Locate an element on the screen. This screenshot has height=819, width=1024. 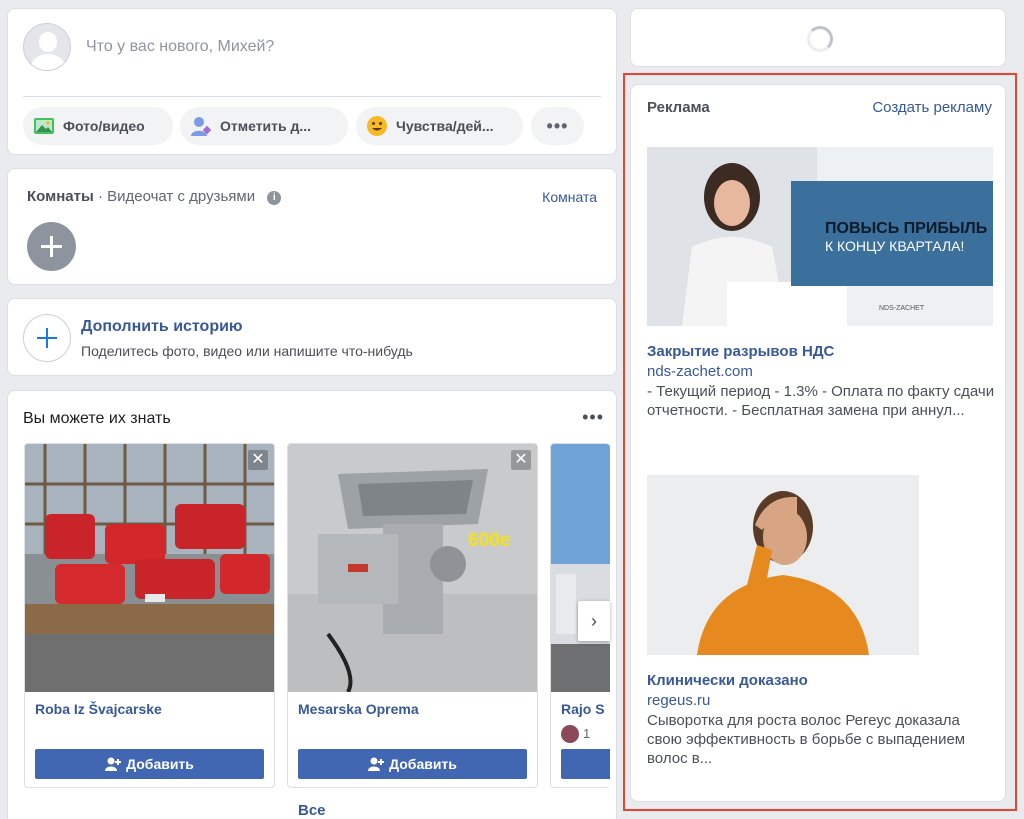
rooms-card: Комнаты · Видеочат с друзьями i Комната is located at coordinates (312, 226).